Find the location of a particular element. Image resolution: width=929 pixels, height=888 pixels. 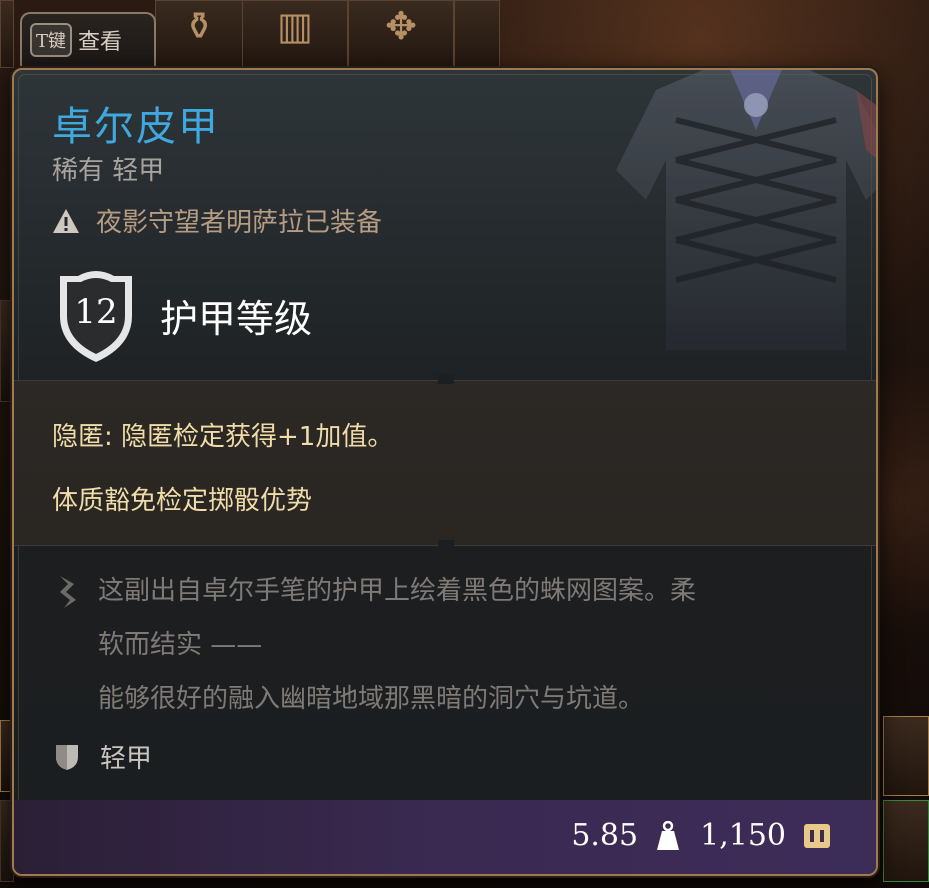

weight-icon is located at coordinates (668, 835).